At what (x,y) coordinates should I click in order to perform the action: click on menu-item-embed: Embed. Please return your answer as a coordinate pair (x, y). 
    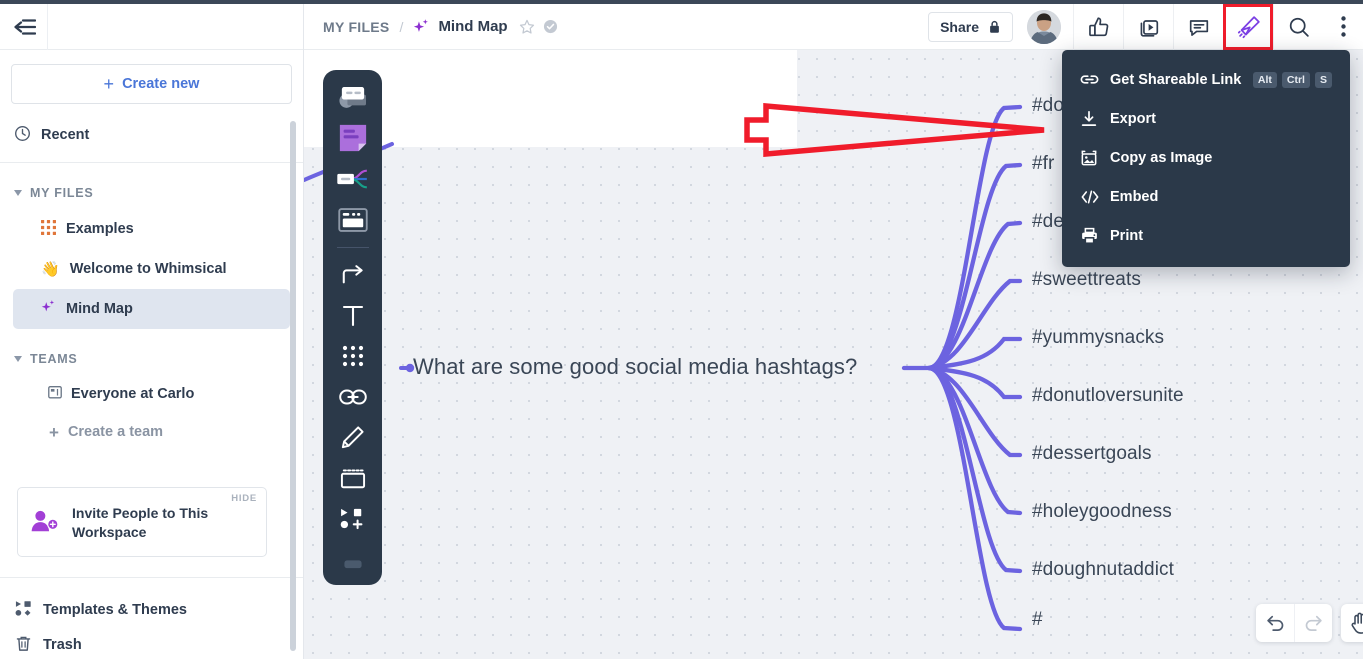
    Looking at the image, I should click on (1206, 196).